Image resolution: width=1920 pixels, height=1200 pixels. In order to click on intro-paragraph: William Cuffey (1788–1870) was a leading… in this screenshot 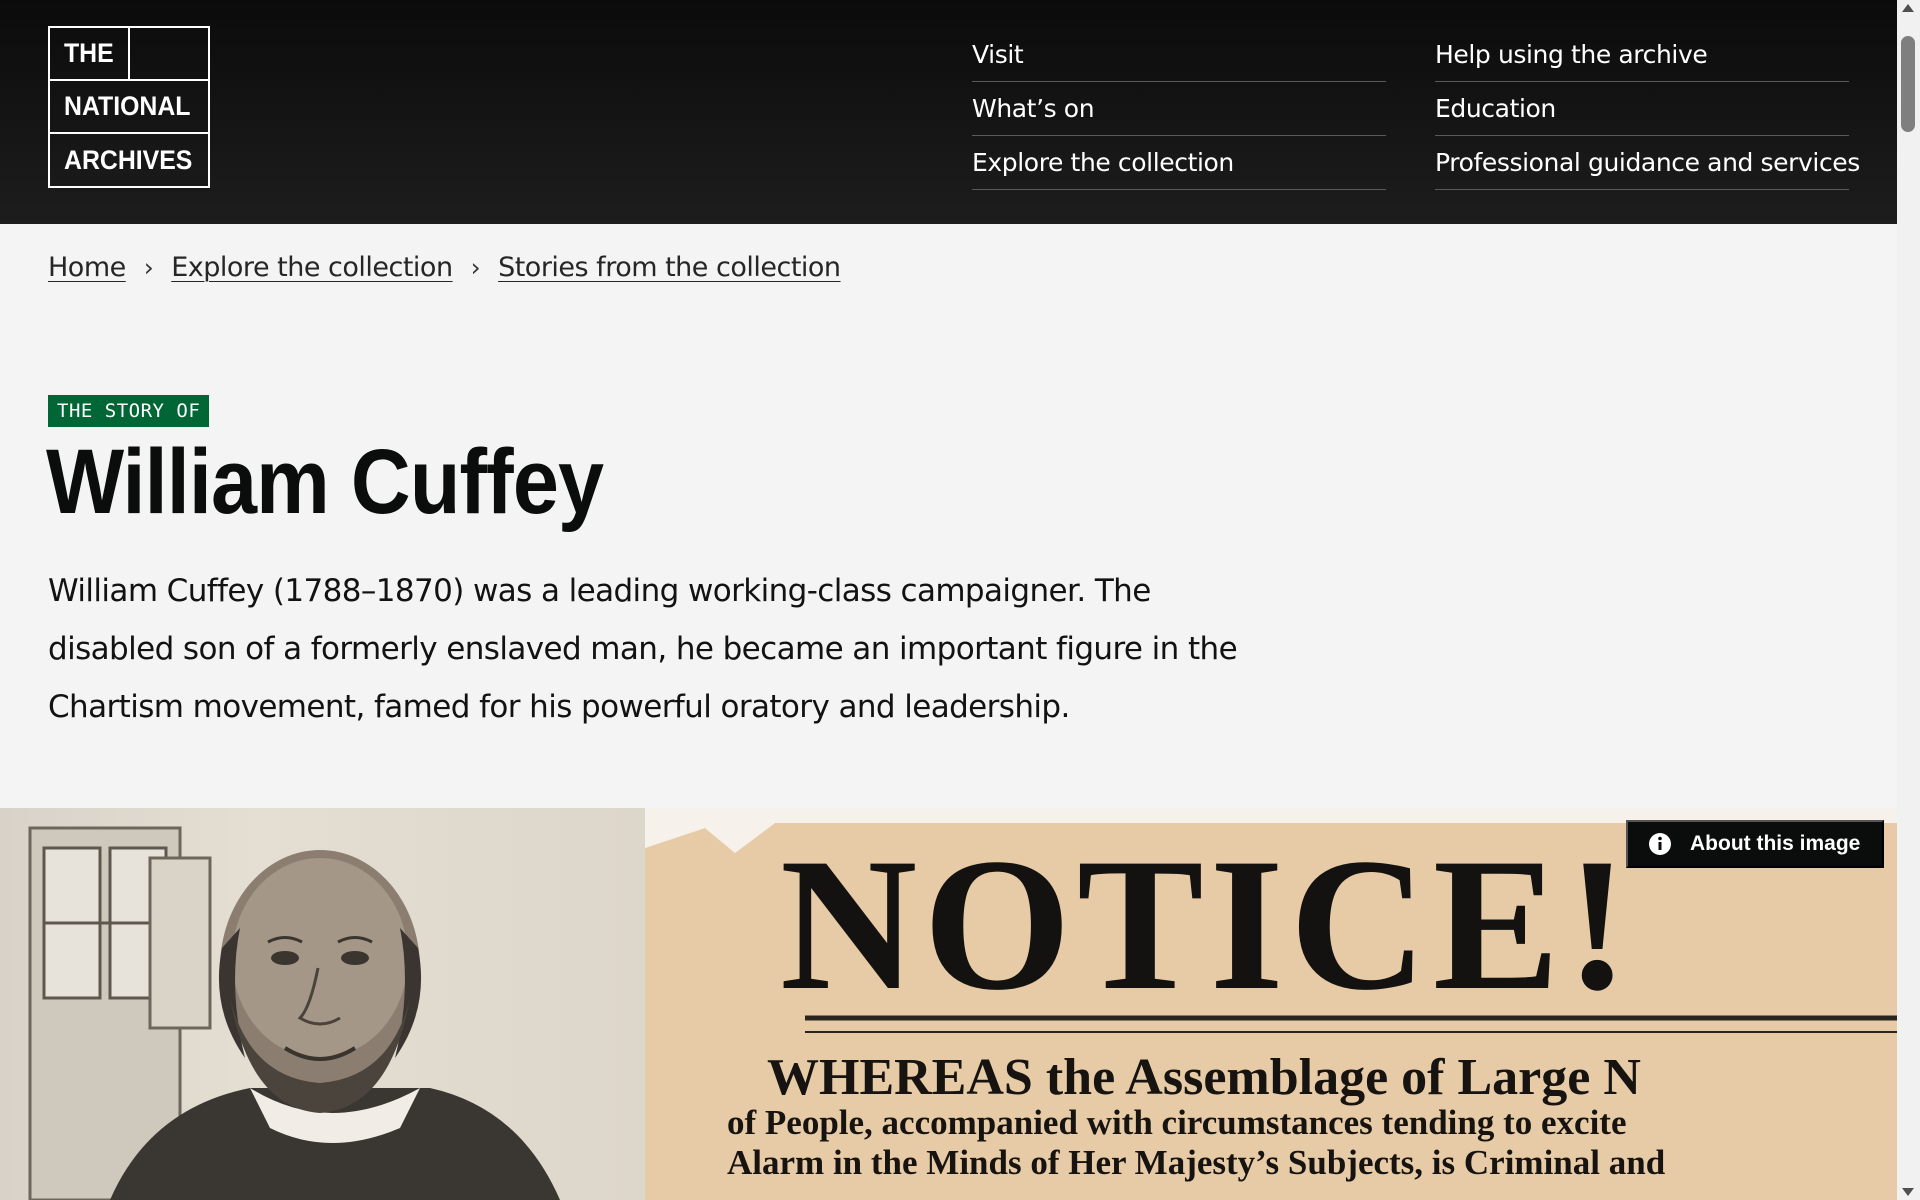, I will do `click(643, 649)`.